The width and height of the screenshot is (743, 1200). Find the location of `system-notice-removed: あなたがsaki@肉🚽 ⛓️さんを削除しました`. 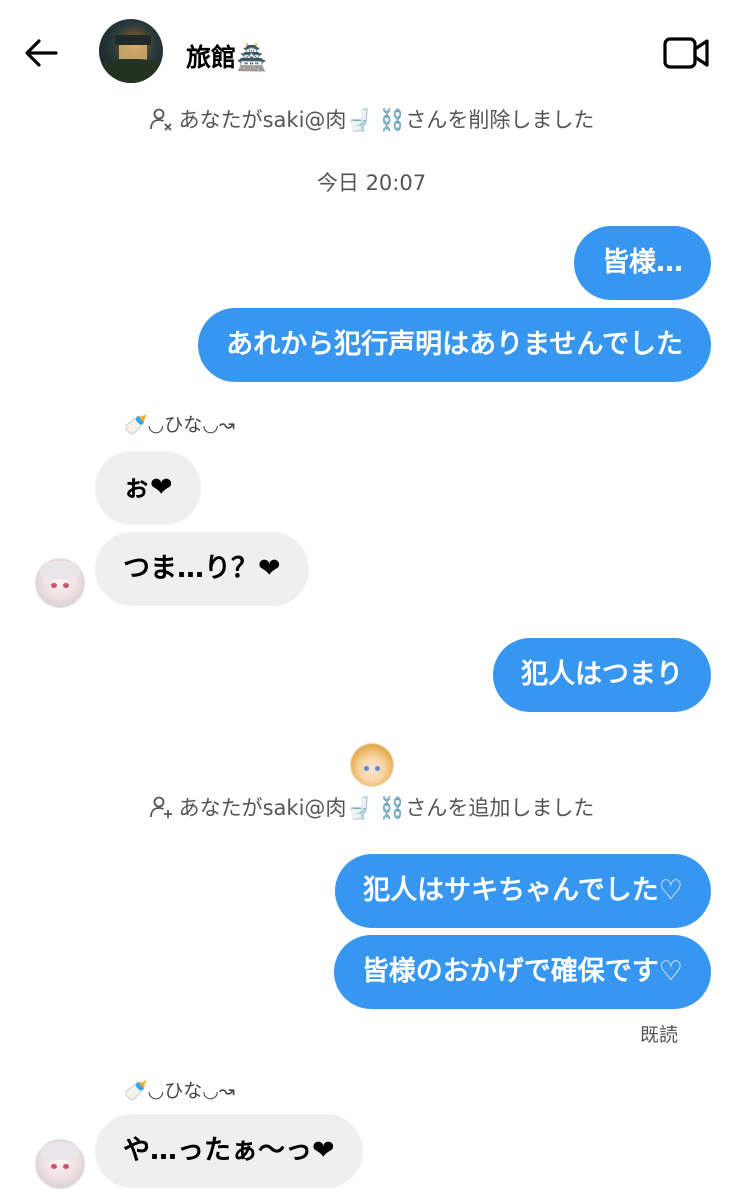

system-notice-removed: あなたがsaki@肉🚽 ⛓️さんを削除しました is located at coordinates (371, 119).